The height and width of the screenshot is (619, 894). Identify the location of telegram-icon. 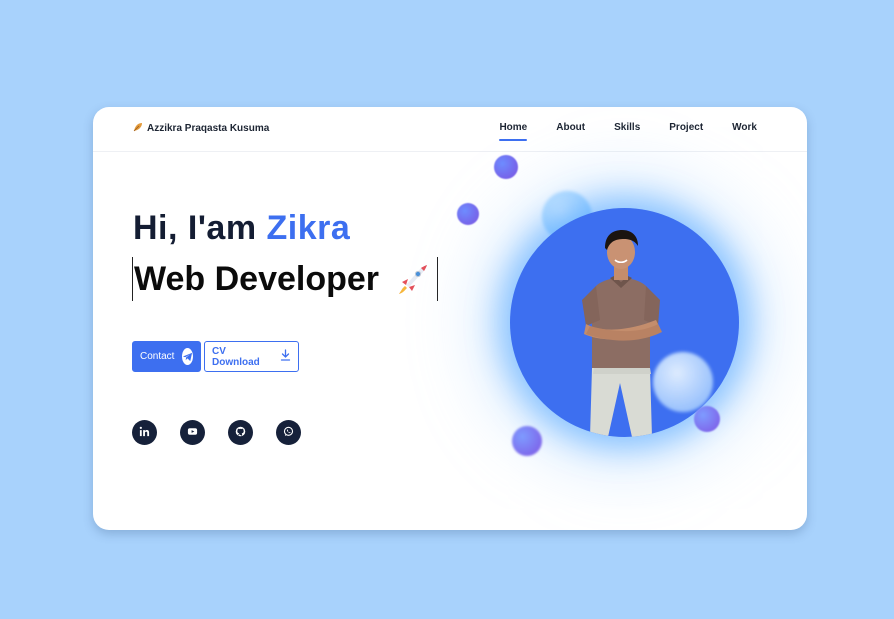
(188, 356).